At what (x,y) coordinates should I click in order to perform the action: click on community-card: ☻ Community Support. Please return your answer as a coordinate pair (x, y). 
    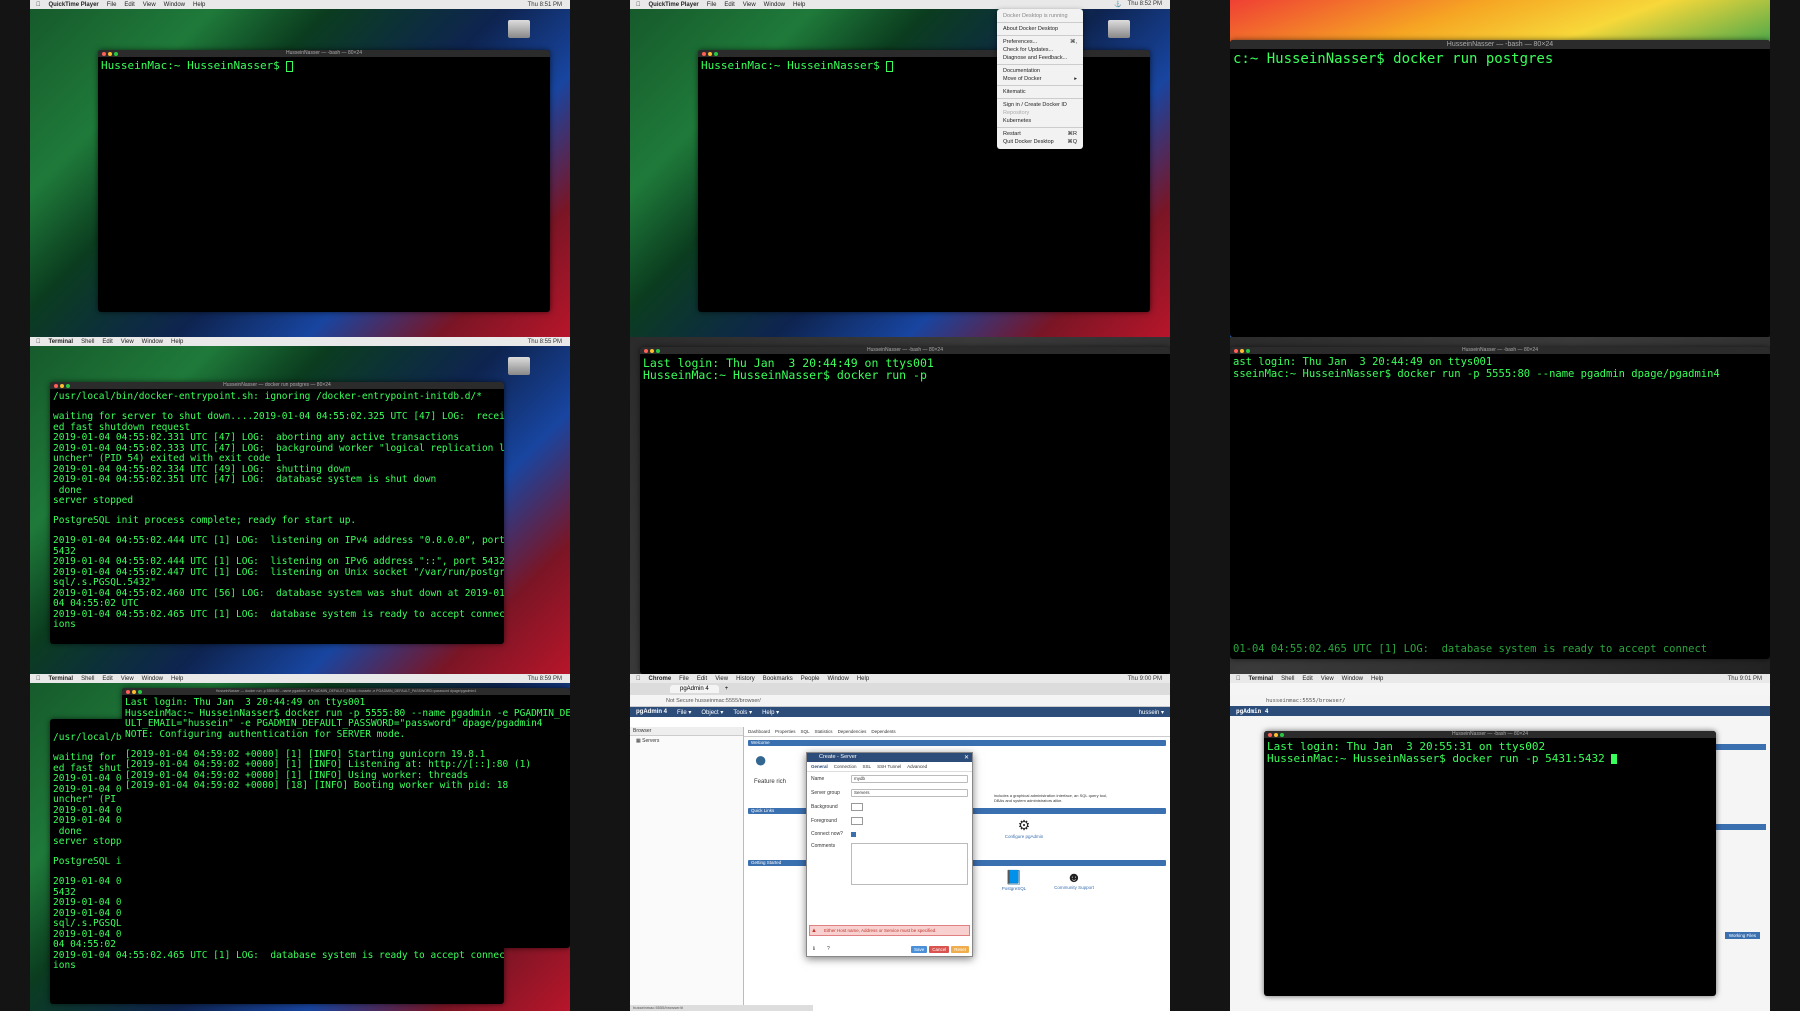
    Looking at the image, I should click on (1074, 879).